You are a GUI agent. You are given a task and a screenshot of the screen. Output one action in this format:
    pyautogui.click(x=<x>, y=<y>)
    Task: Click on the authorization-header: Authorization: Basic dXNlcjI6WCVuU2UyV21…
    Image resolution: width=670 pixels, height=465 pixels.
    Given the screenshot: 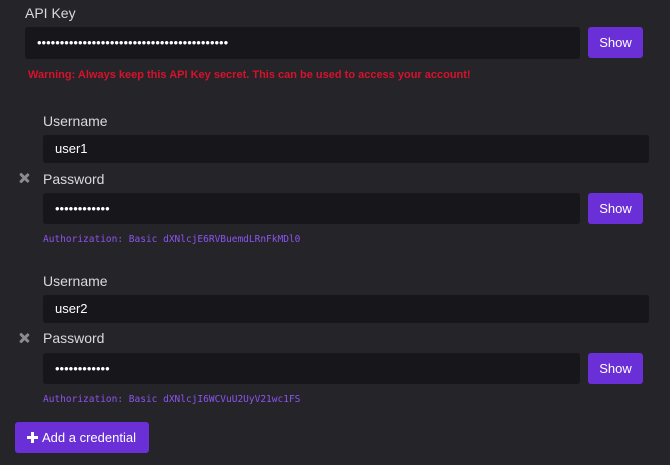 What is the action you would take?
    pyautogui.click(x=172, y=399)
    